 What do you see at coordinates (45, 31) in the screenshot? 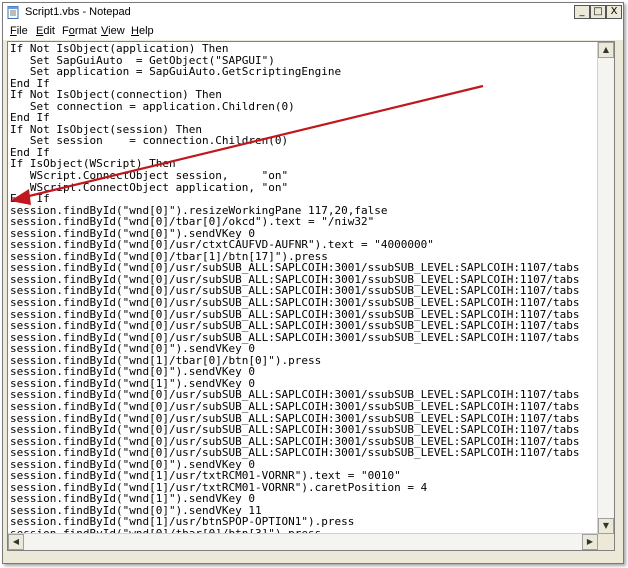
I see `menu-edit: Edit` at bounding box center [45, 31].